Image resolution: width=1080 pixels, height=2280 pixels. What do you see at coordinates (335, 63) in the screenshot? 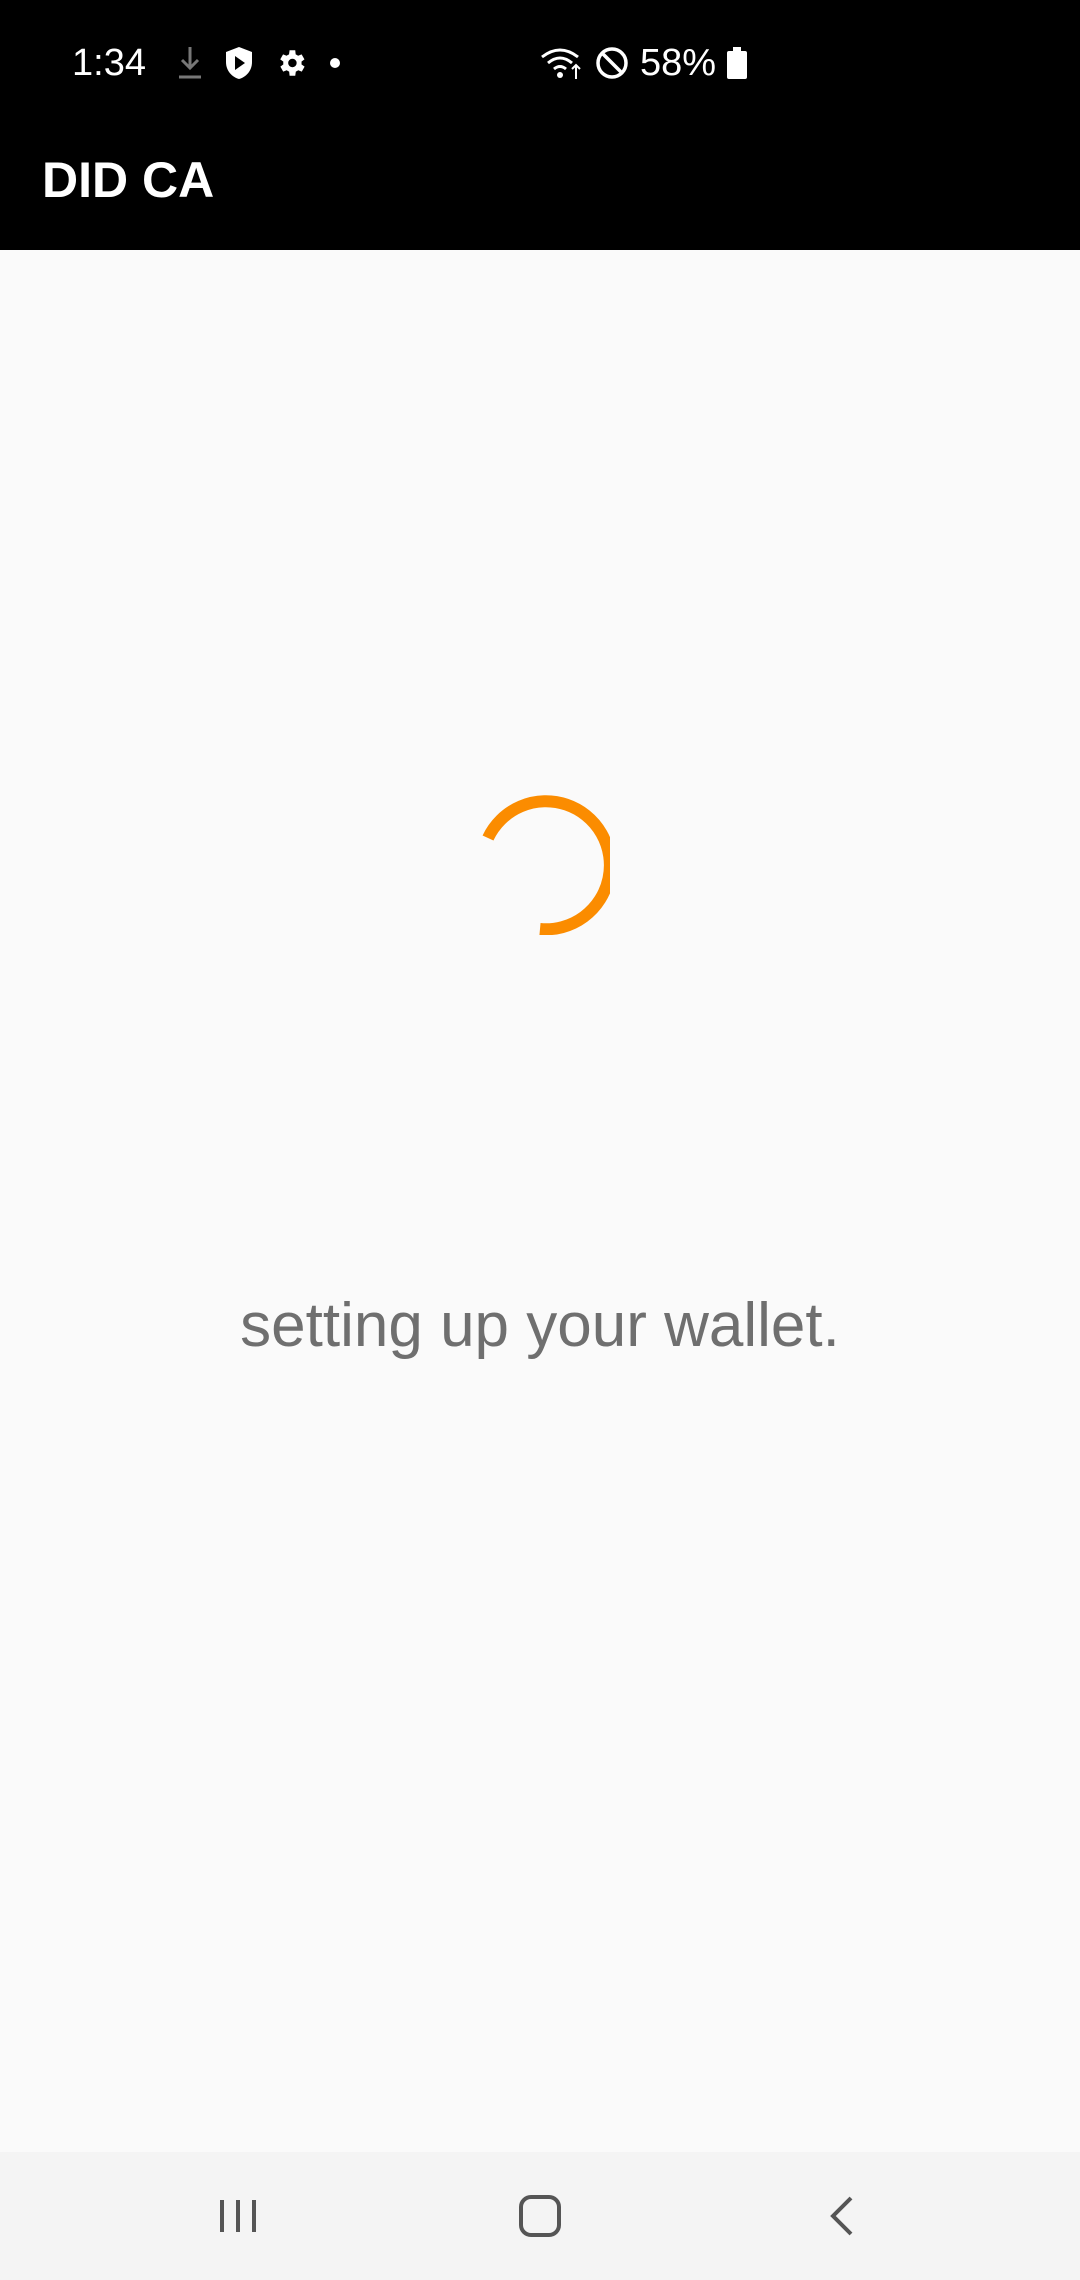
I see `dot-icon` at bounding box center [335, 63].